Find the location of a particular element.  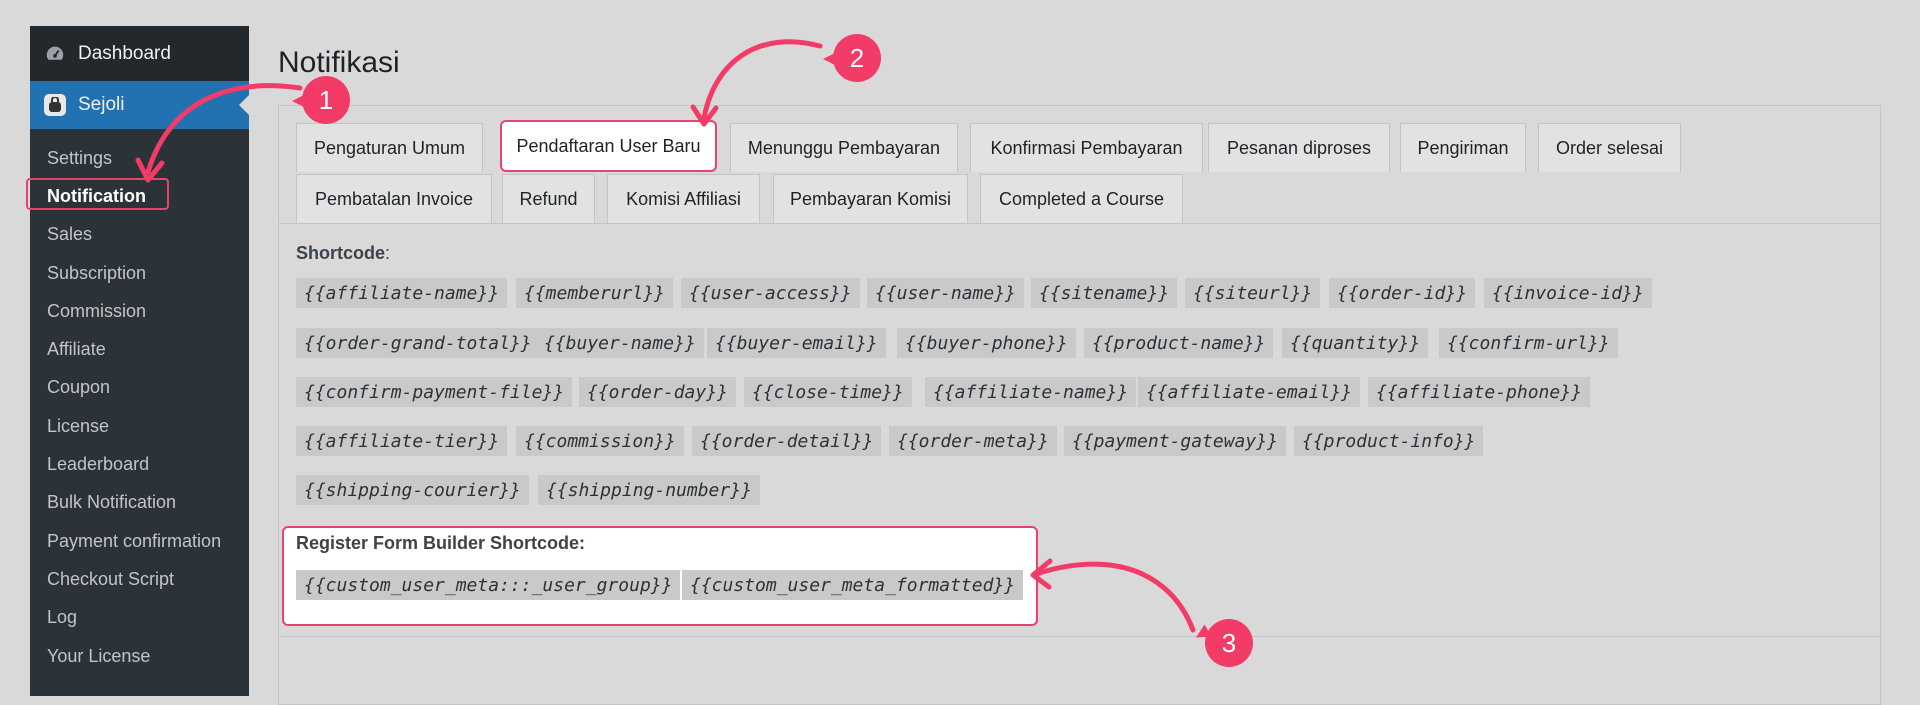

shortcode-chip: {{product-name}} is located at coordinates (1179, 343).